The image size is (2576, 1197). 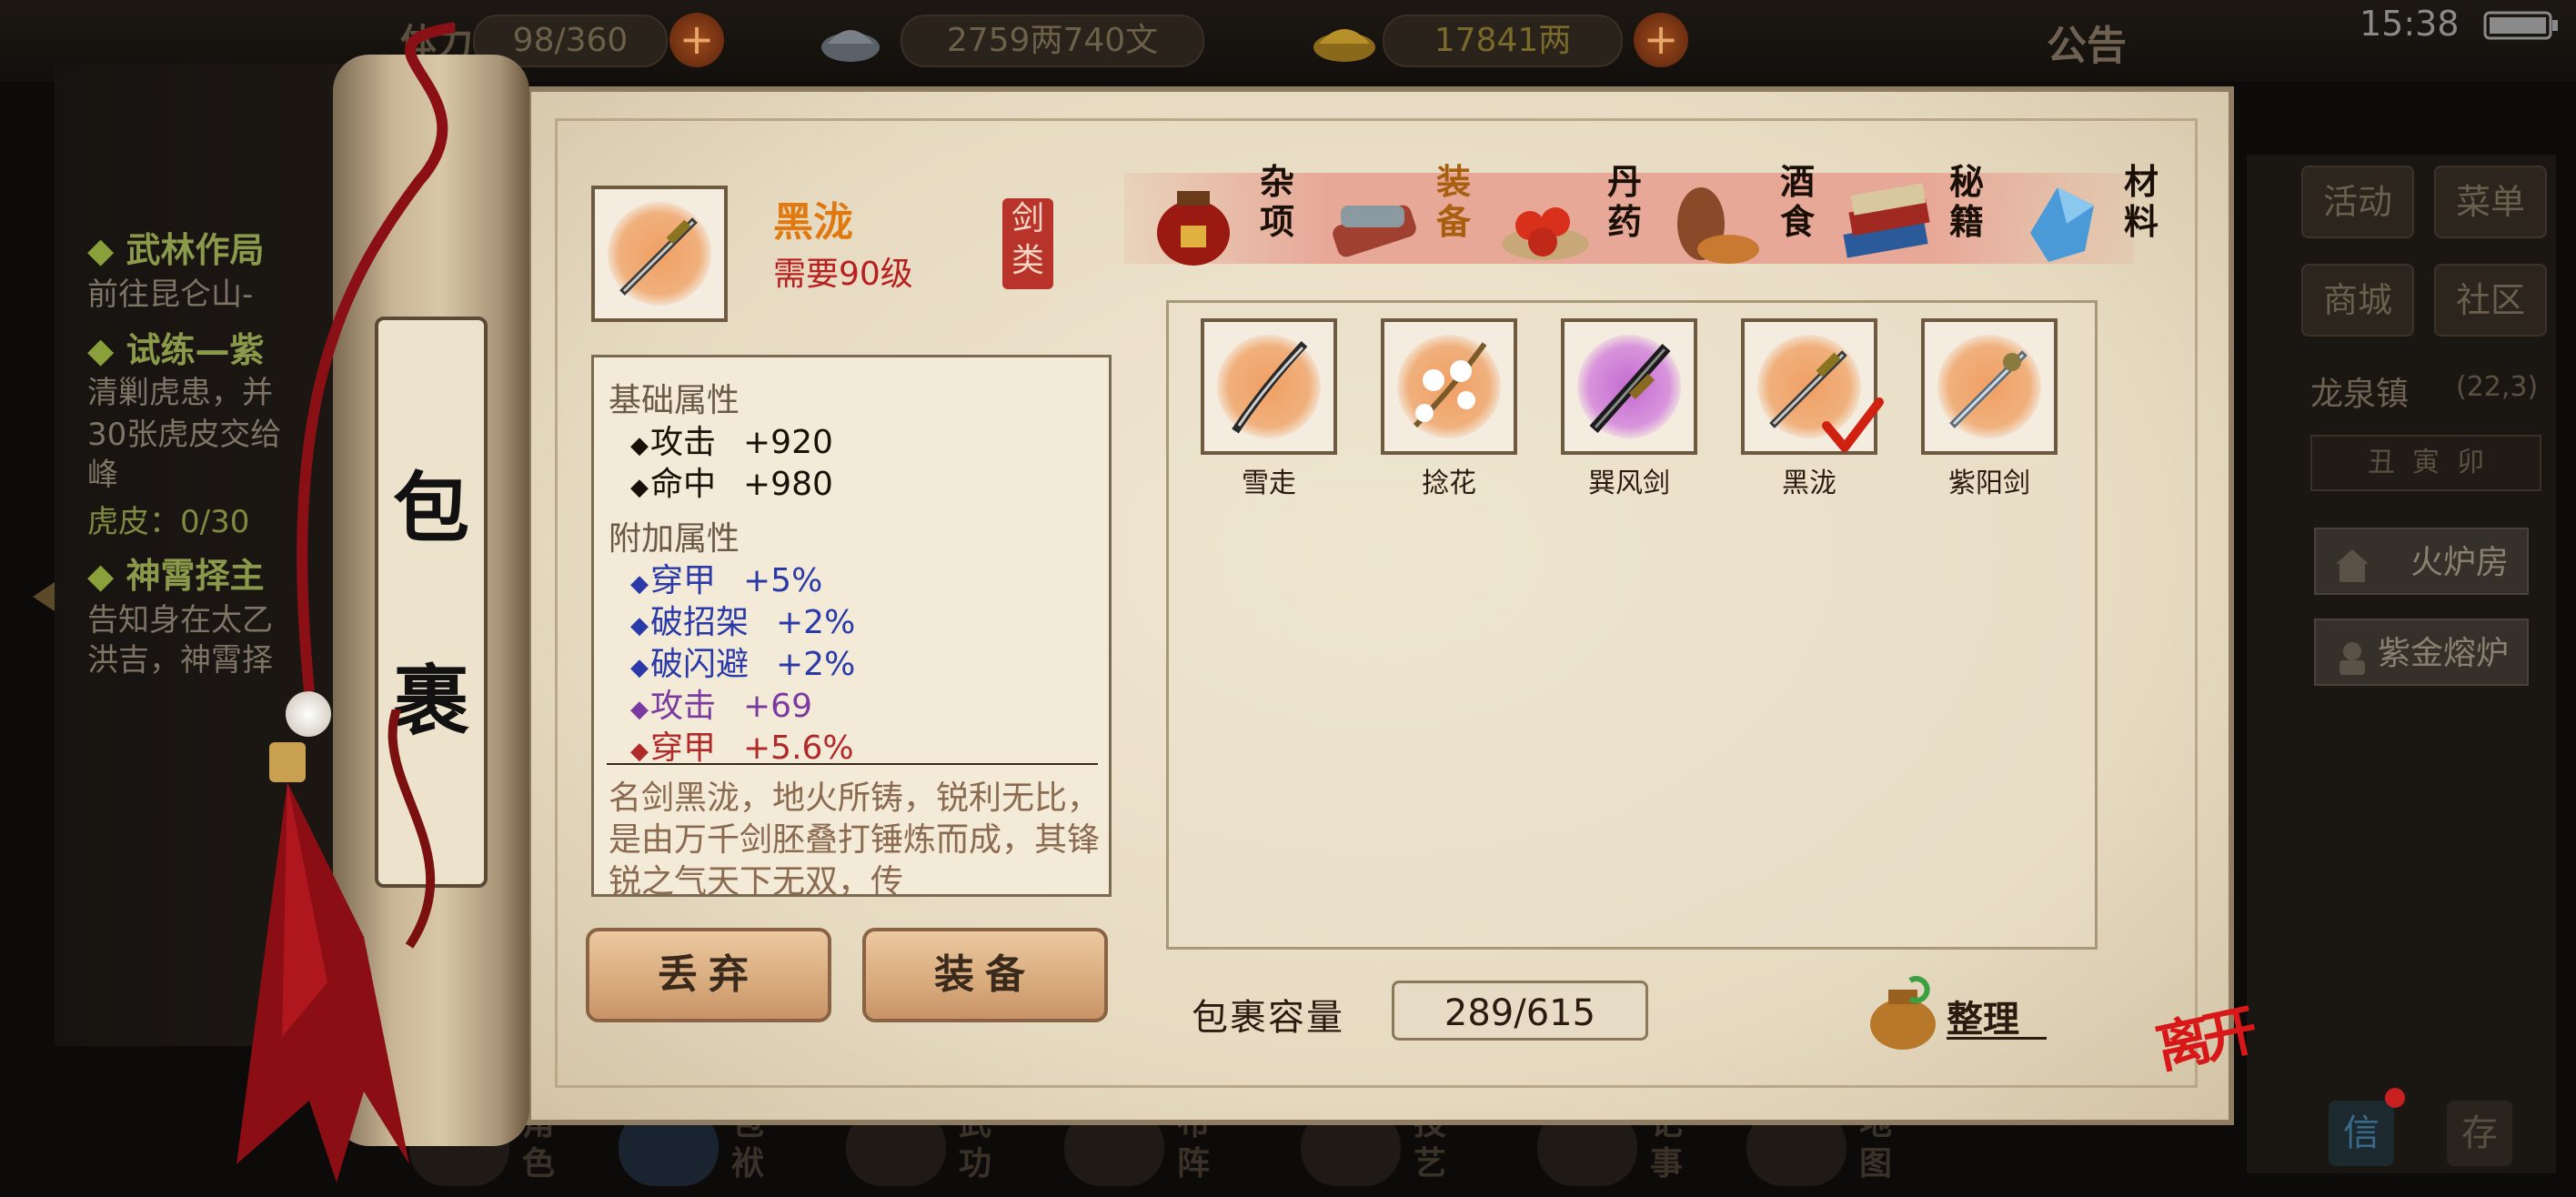 What do you see at coordinates (852, 764) in the screenshot?
I see `divider` at bounding box center [852, 764].